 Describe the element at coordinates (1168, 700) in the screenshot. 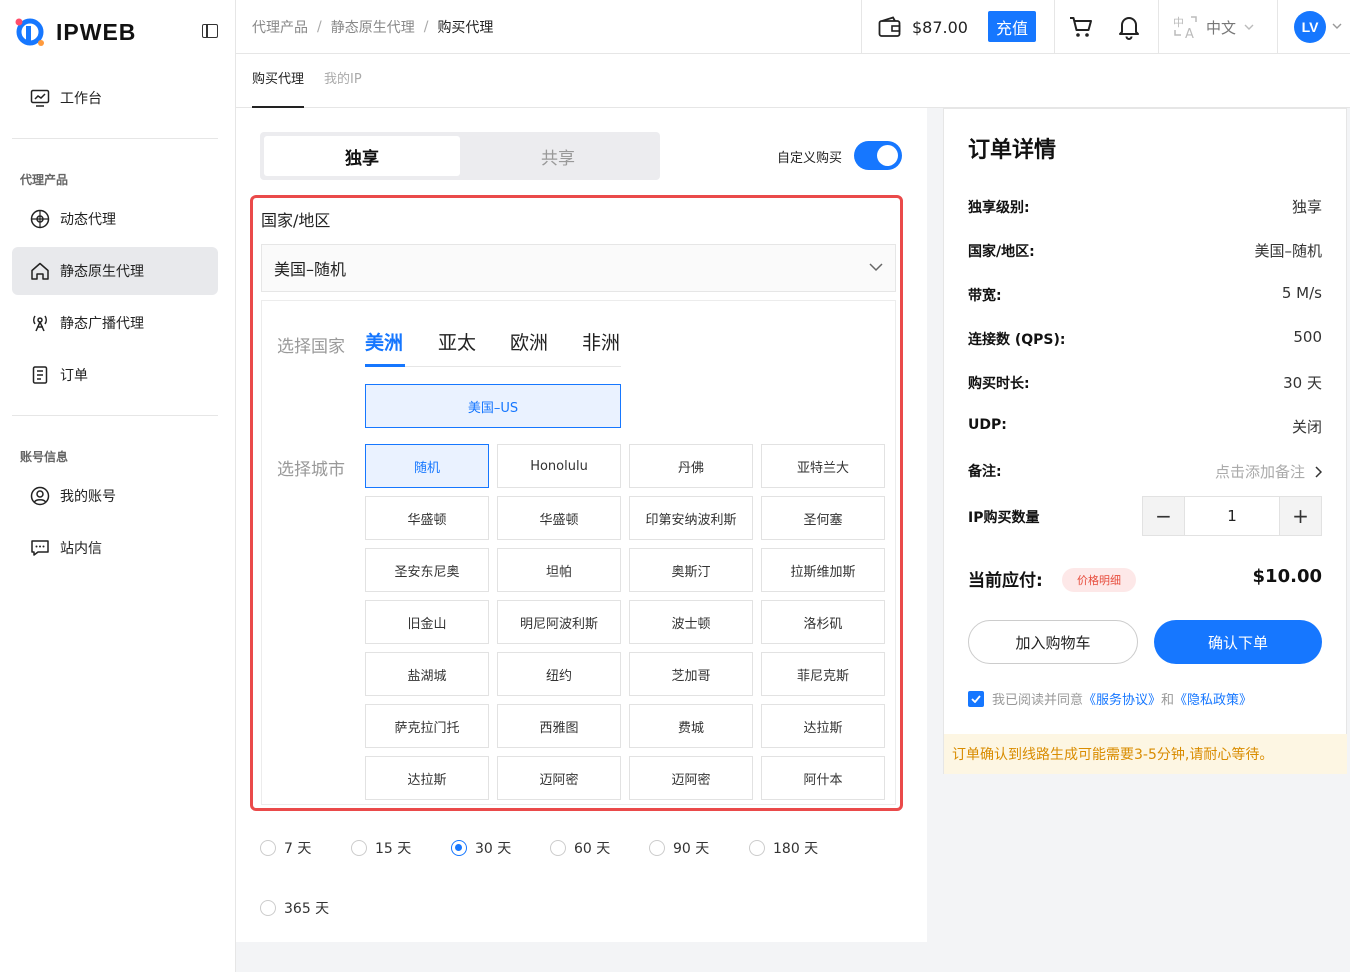

I see `agree-and: 和` at that location.